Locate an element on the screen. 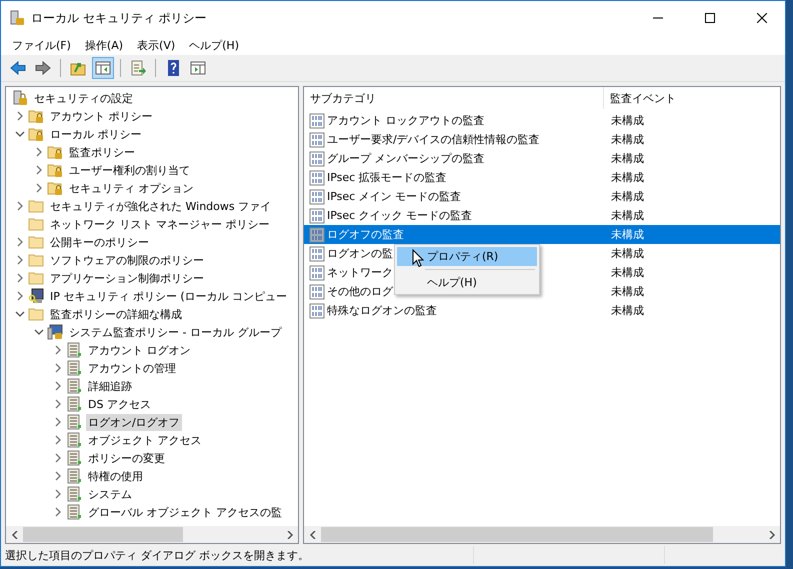 This screenshot has width=793, height=569. app-icon is located at coordinates (17, 18).